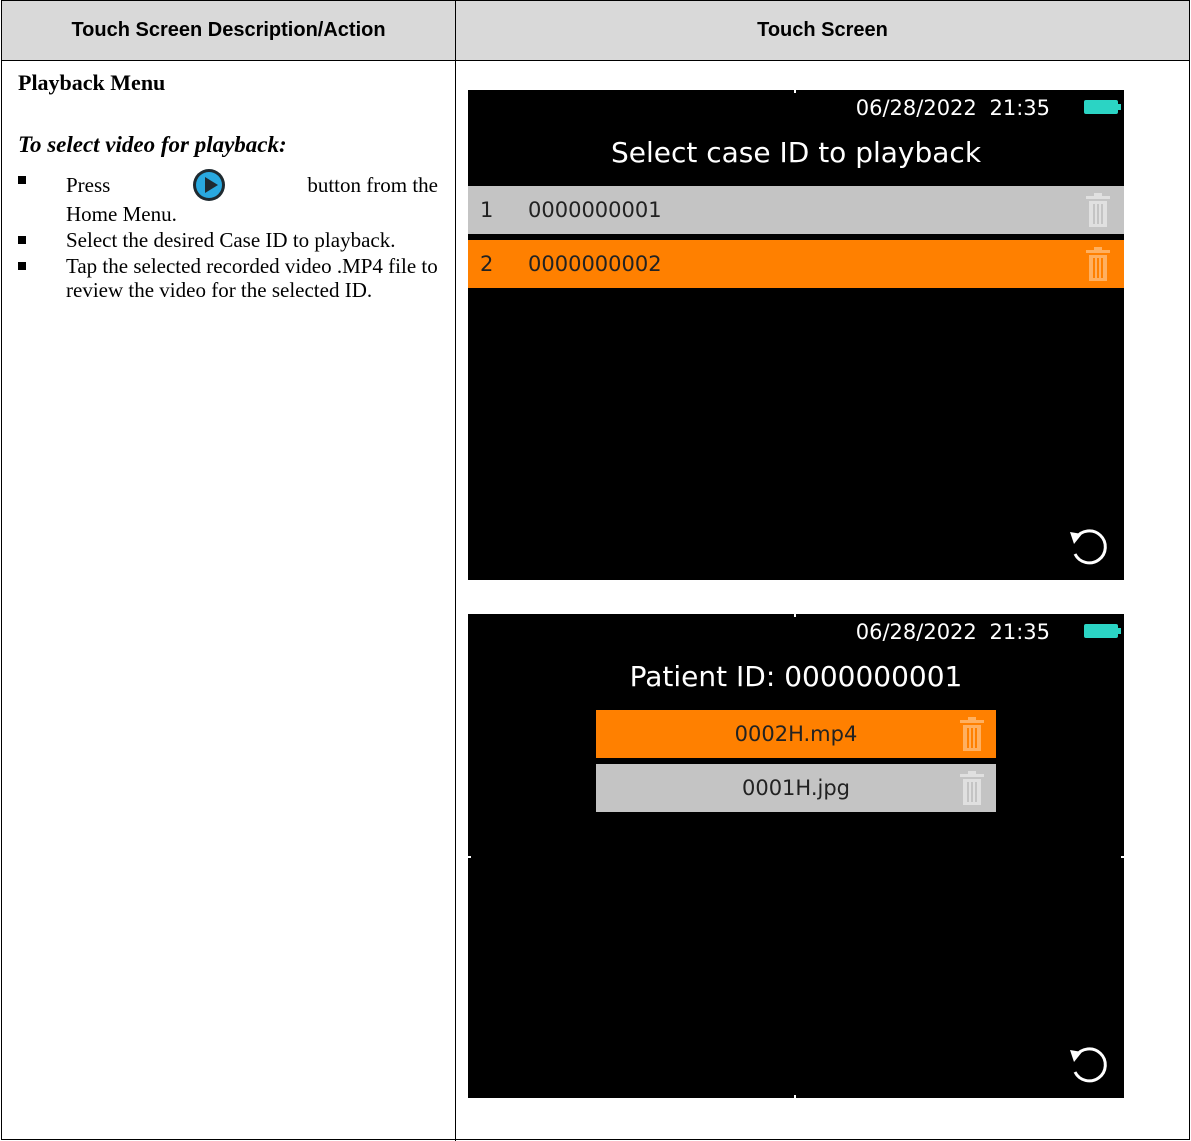 This screenshot has height=1141, width=1191. What do you see at coordinates (796, 264) in the screenshot?
I see `case-row-selected: 2 0000000002` at bounding box center [796, 264].